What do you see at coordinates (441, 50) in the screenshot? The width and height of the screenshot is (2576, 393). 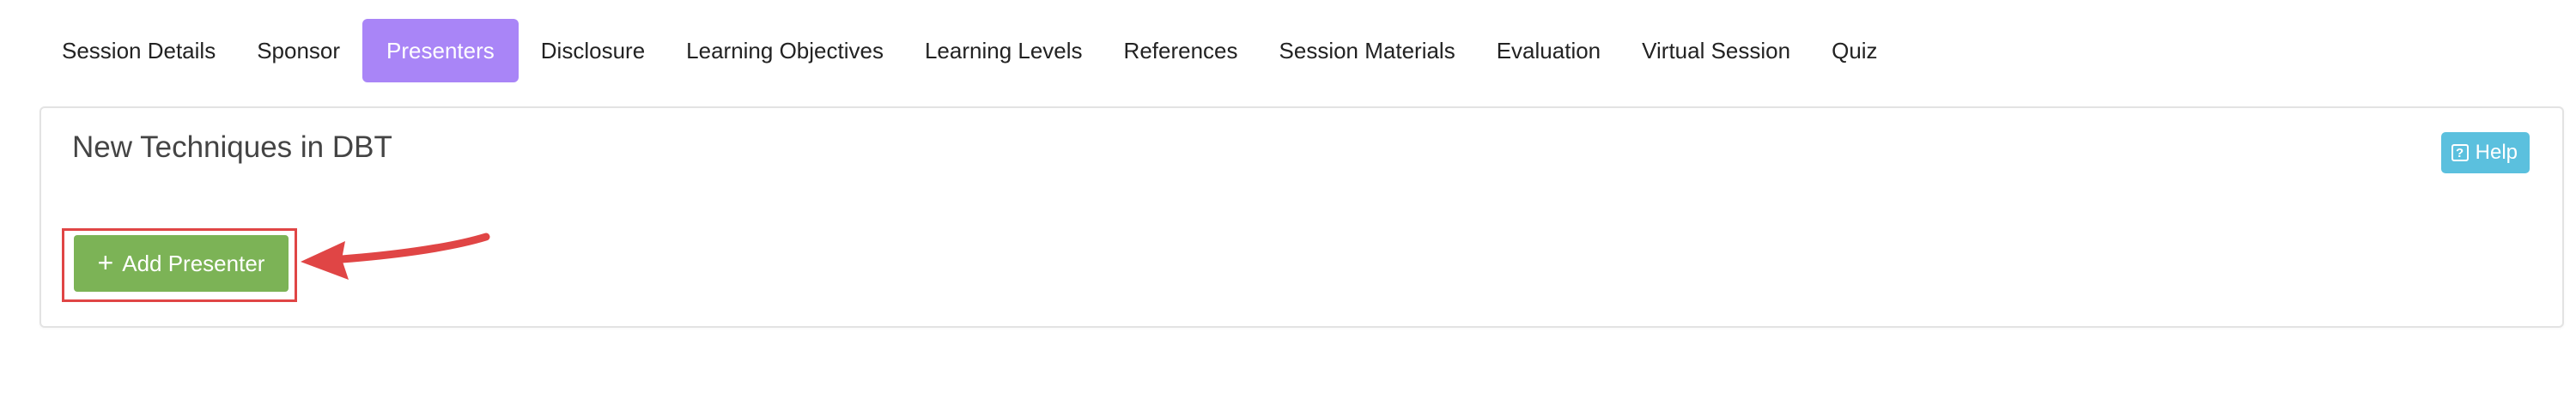 I see `tab-presenters: Presenters` at bounding box center [441, 50].